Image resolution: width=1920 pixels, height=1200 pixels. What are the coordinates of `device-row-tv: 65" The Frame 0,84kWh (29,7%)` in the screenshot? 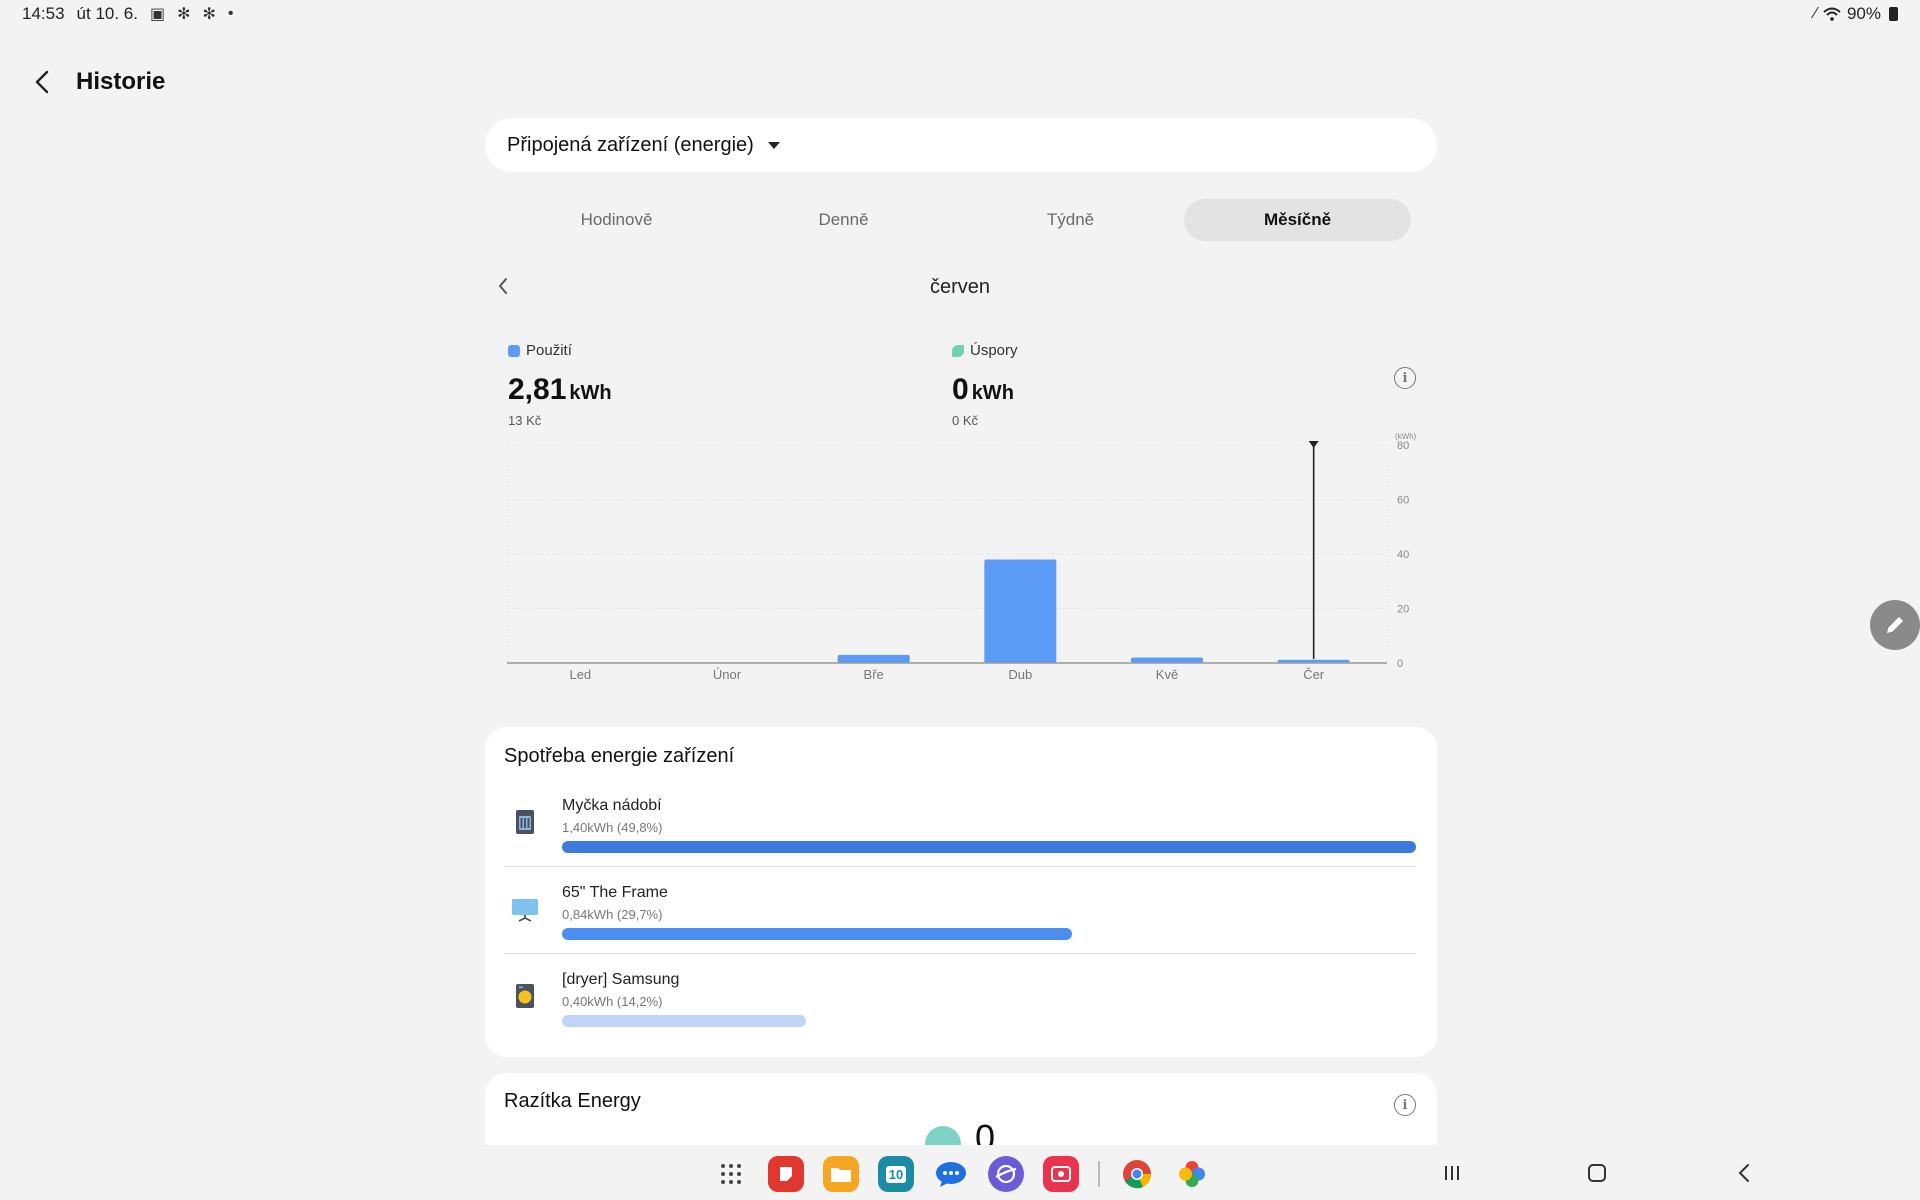 It's located at (960, 911).